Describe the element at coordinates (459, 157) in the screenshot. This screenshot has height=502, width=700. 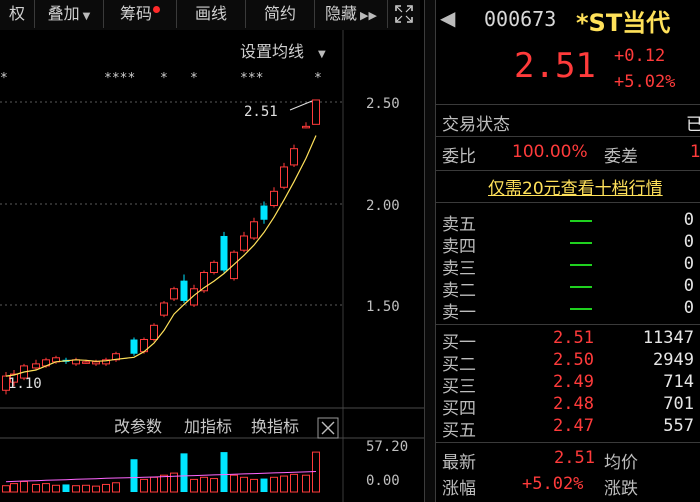
I see `order-ratio-label: 委比` at that location.